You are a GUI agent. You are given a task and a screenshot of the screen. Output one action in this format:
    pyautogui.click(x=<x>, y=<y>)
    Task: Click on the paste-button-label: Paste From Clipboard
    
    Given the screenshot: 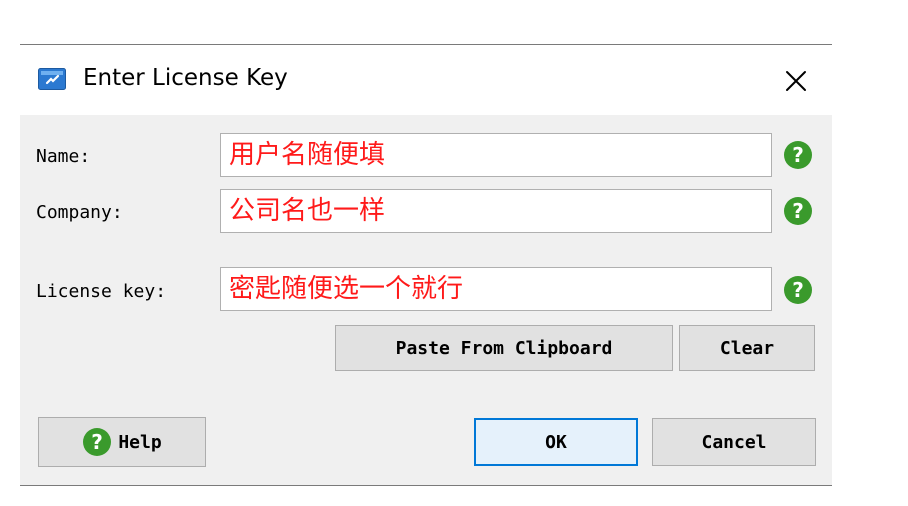 What is the action you would take?
    pyautogui.click(x=504, y=348)
    